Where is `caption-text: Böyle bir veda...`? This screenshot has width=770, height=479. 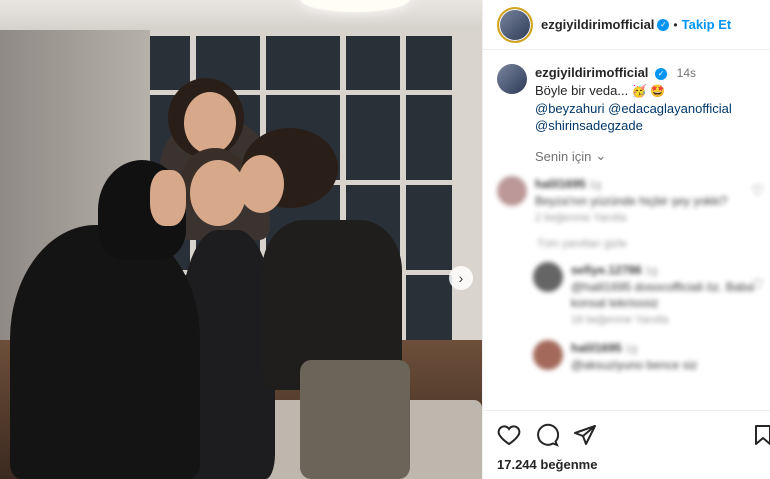 caption-text: Böyle bir veda... is located at coordinates (582, 90).